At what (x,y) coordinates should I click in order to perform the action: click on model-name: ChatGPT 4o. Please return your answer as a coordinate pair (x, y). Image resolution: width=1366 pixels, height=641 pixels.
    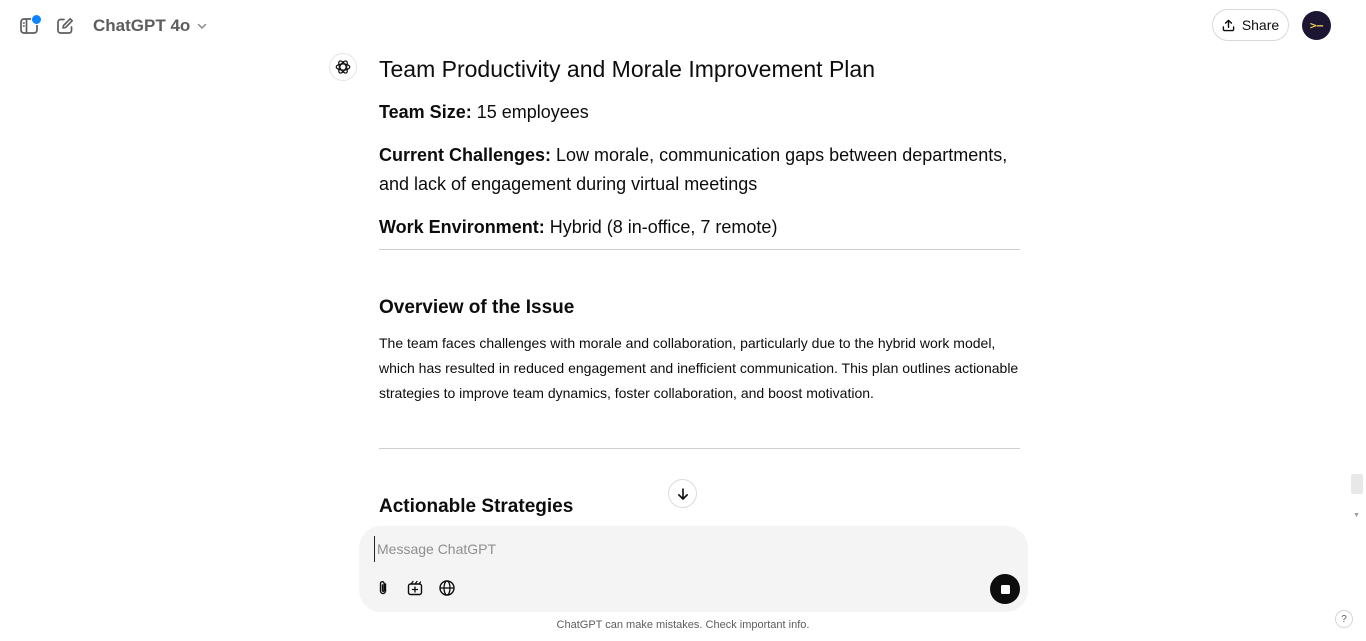
    Looking at the image, I should click on (142, 25).